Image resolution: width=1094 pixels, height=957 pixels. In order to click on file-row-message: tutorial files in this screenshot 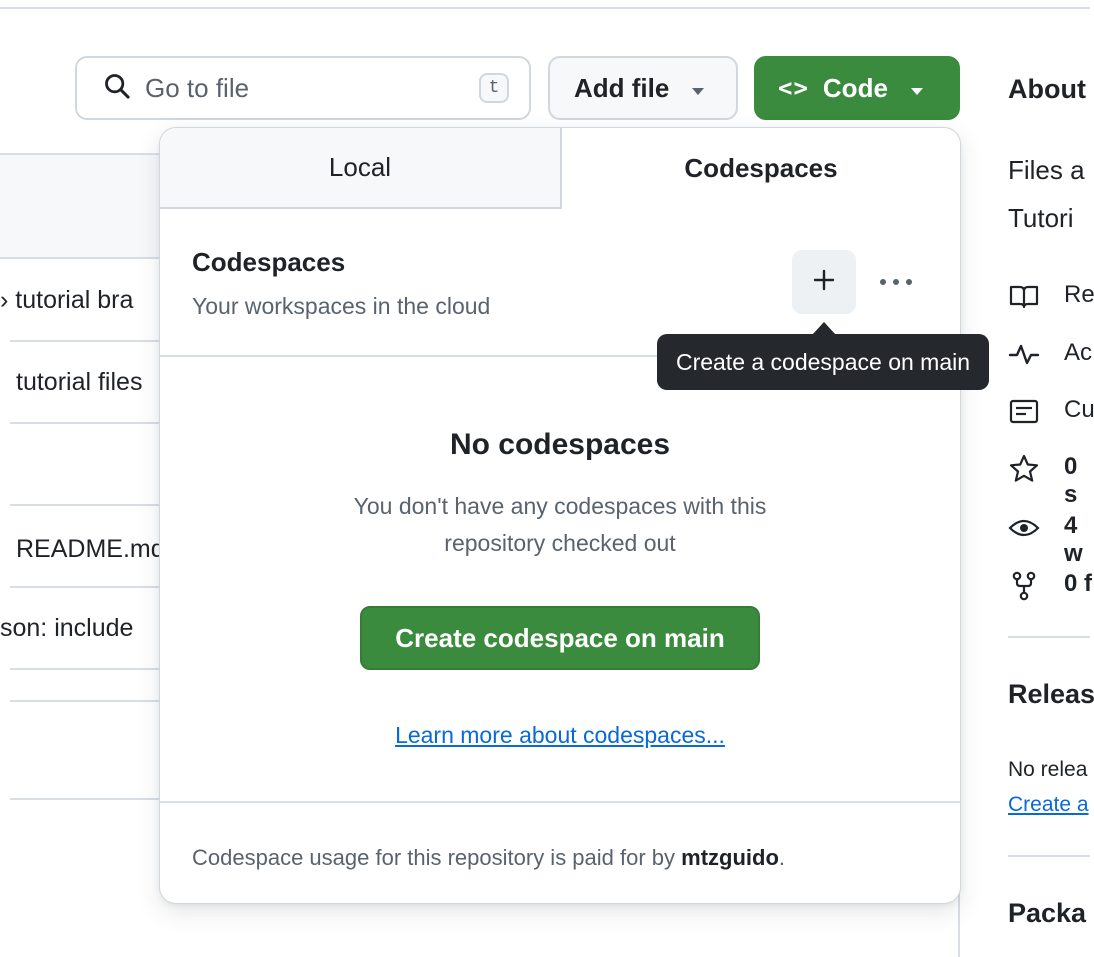, I will do `click(96, 382)`.